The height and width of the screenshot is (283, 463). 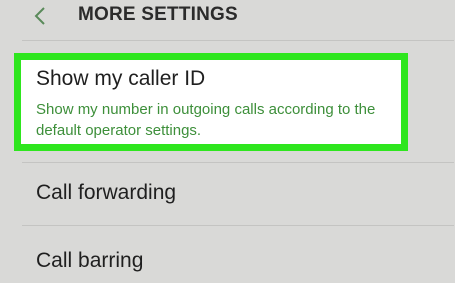 I want to click on app-bar: MORE SETTINGS, so click(x=231, y=20).